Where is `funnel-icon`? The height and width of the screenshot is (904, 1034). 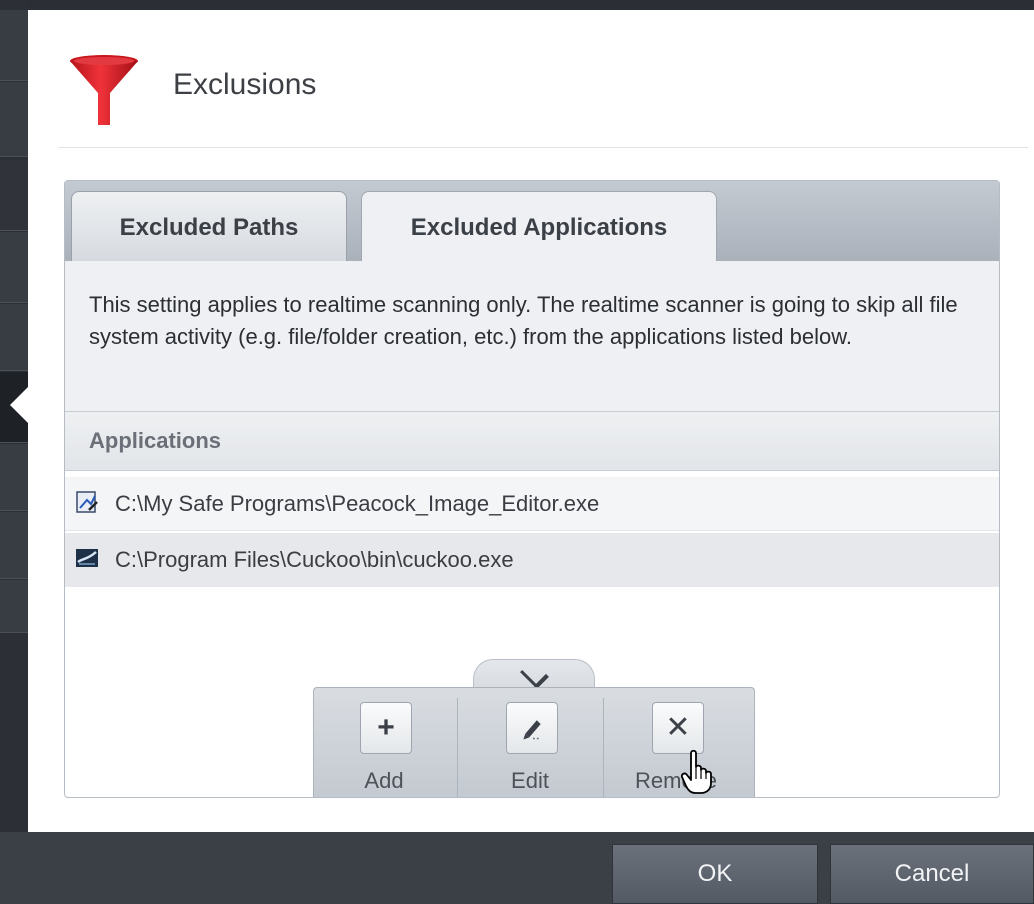 funnel-icon is located at coordinates (104, 90).